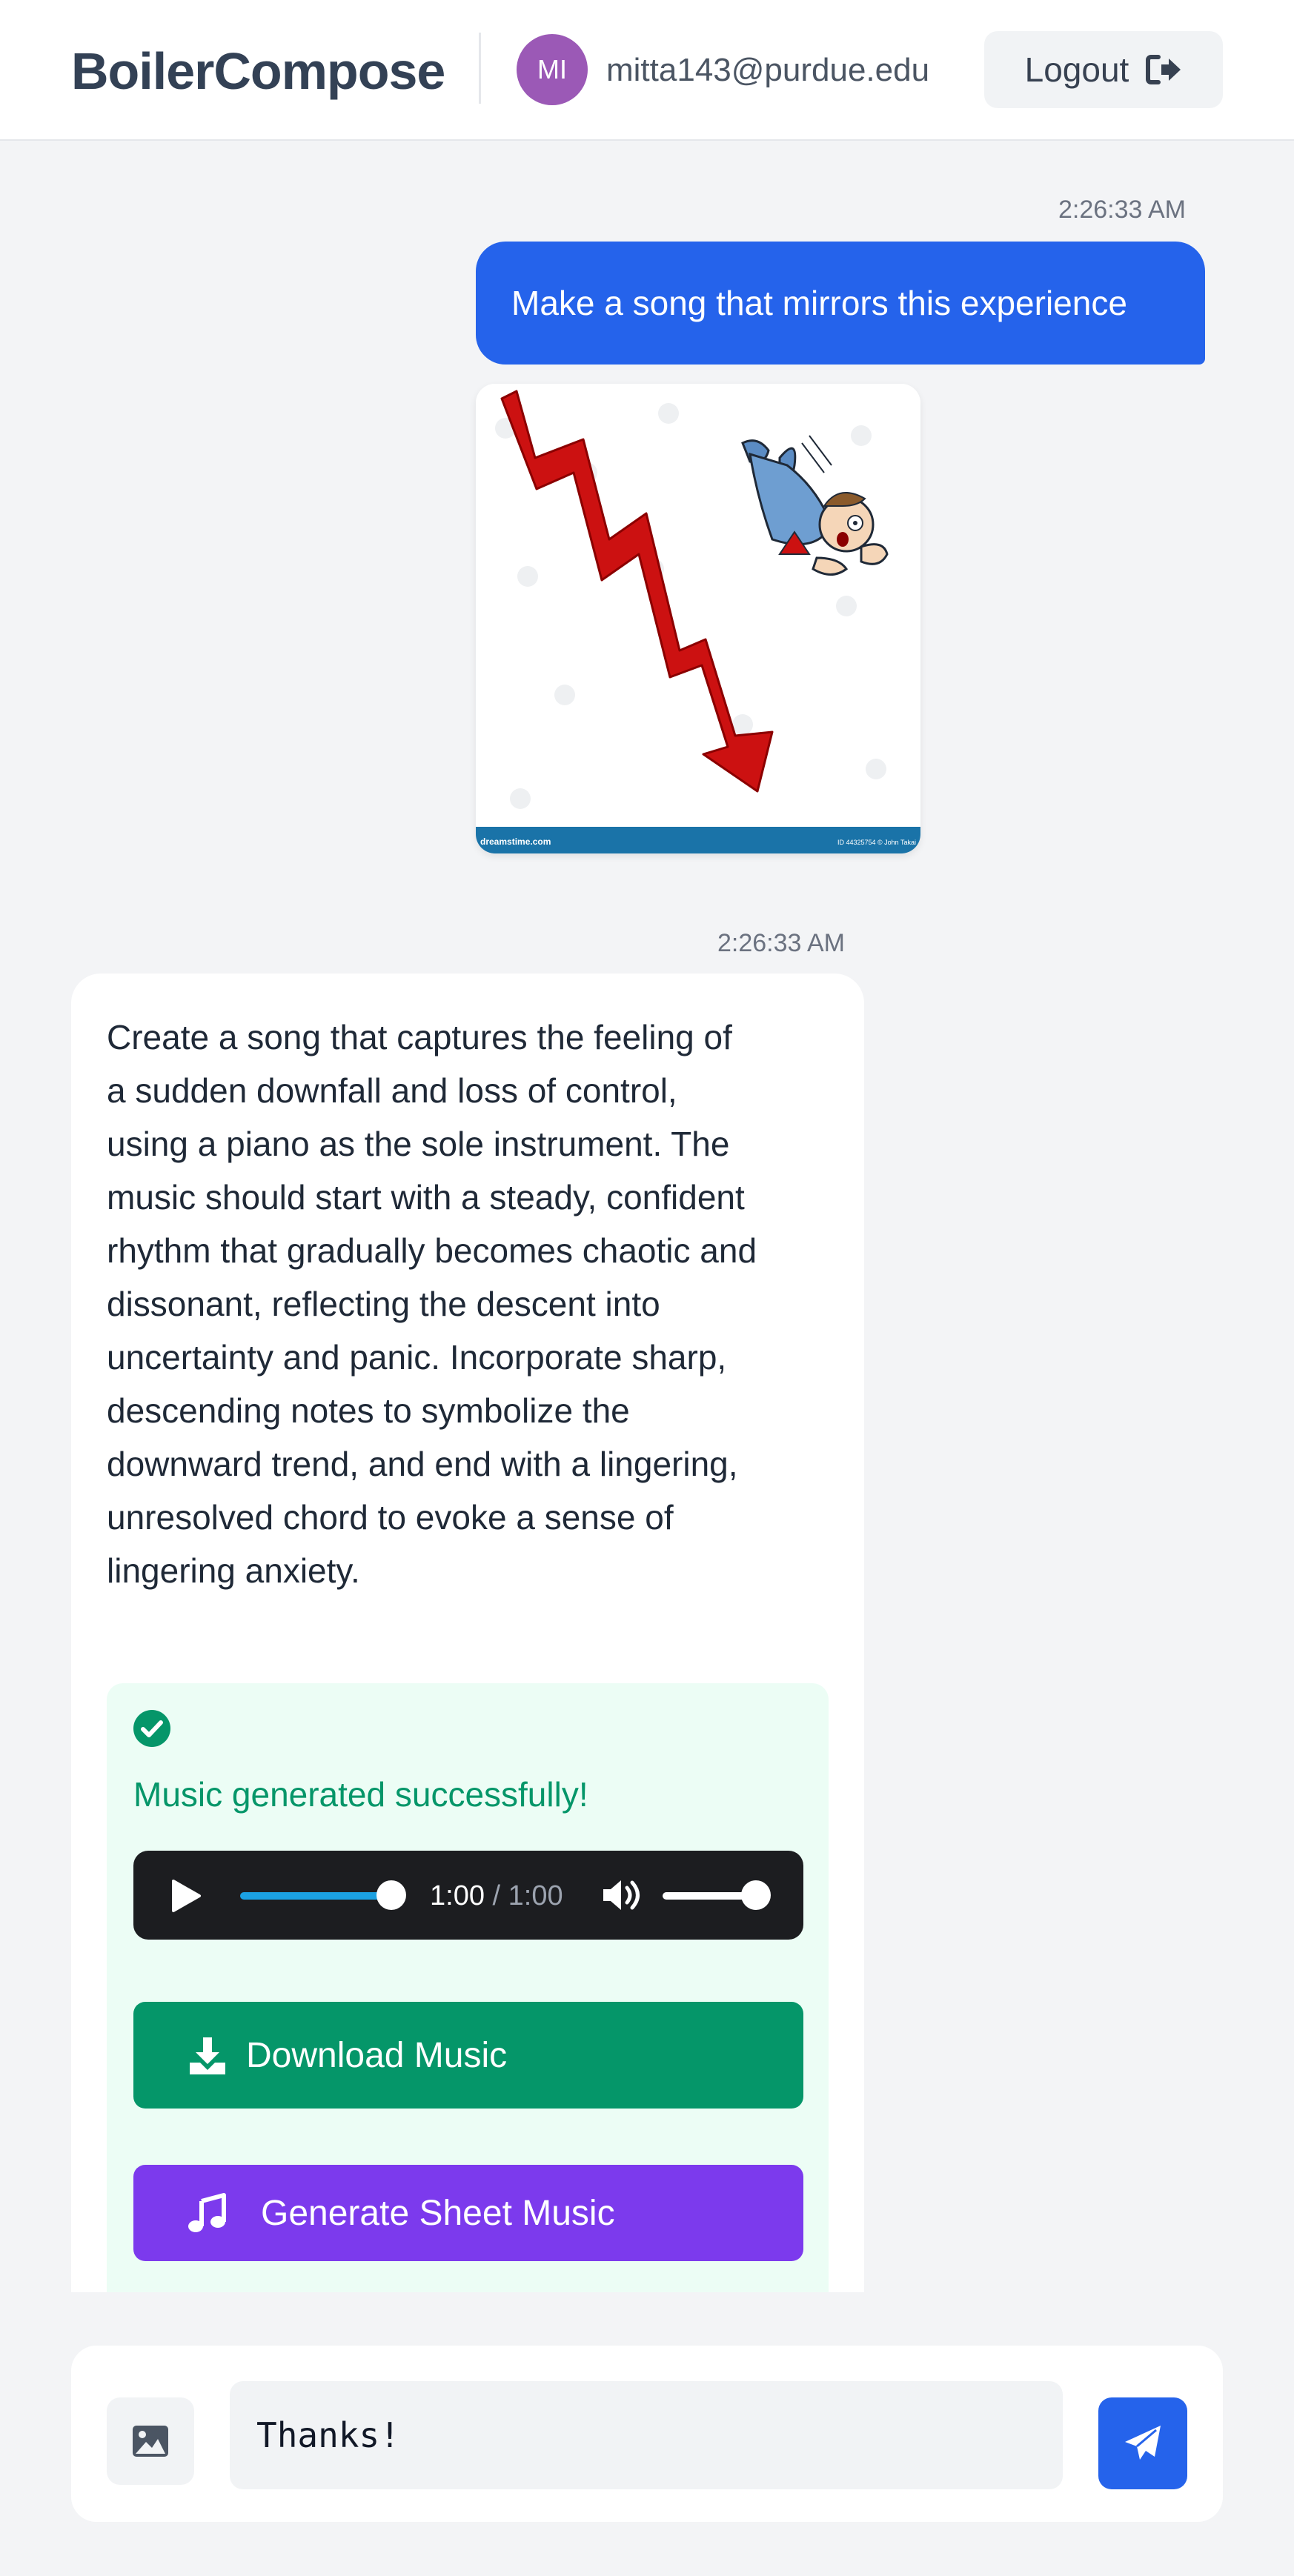 Image resolution: width=1294 pixels, height=2576 pixels. What do you see at coordinates (207, 2212) in the screenshot?
I see `music-note-icon` at bounding box center [207, 2212].